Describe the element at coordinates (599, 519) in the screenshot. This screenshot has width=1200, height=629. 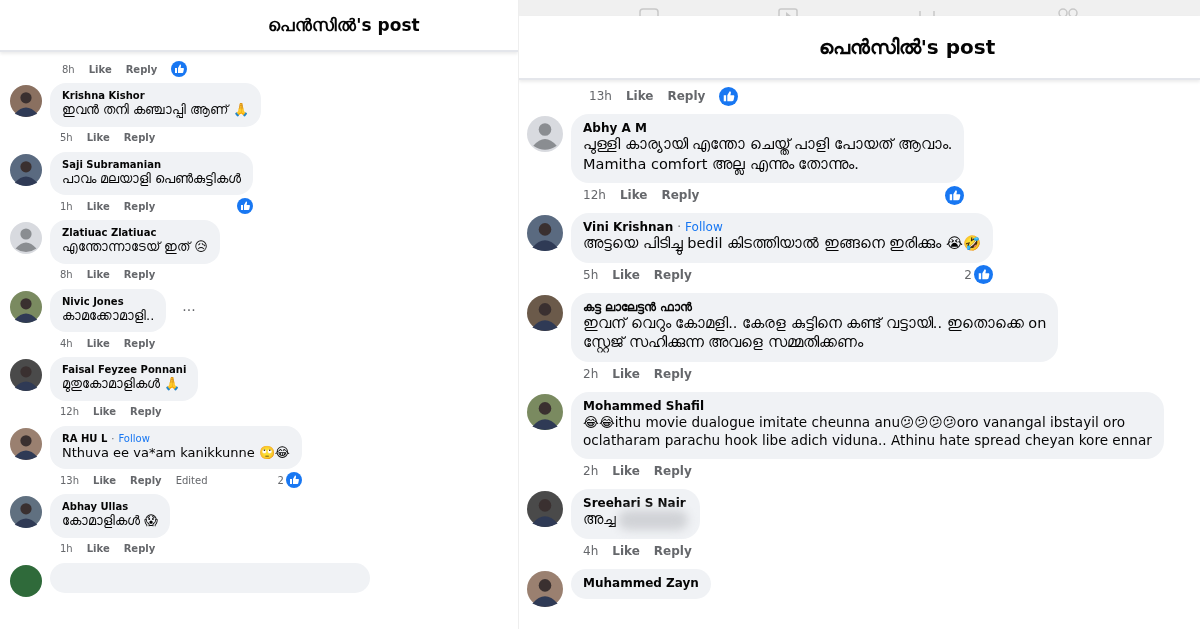
I see `comment-text: അച്ച` at that location.